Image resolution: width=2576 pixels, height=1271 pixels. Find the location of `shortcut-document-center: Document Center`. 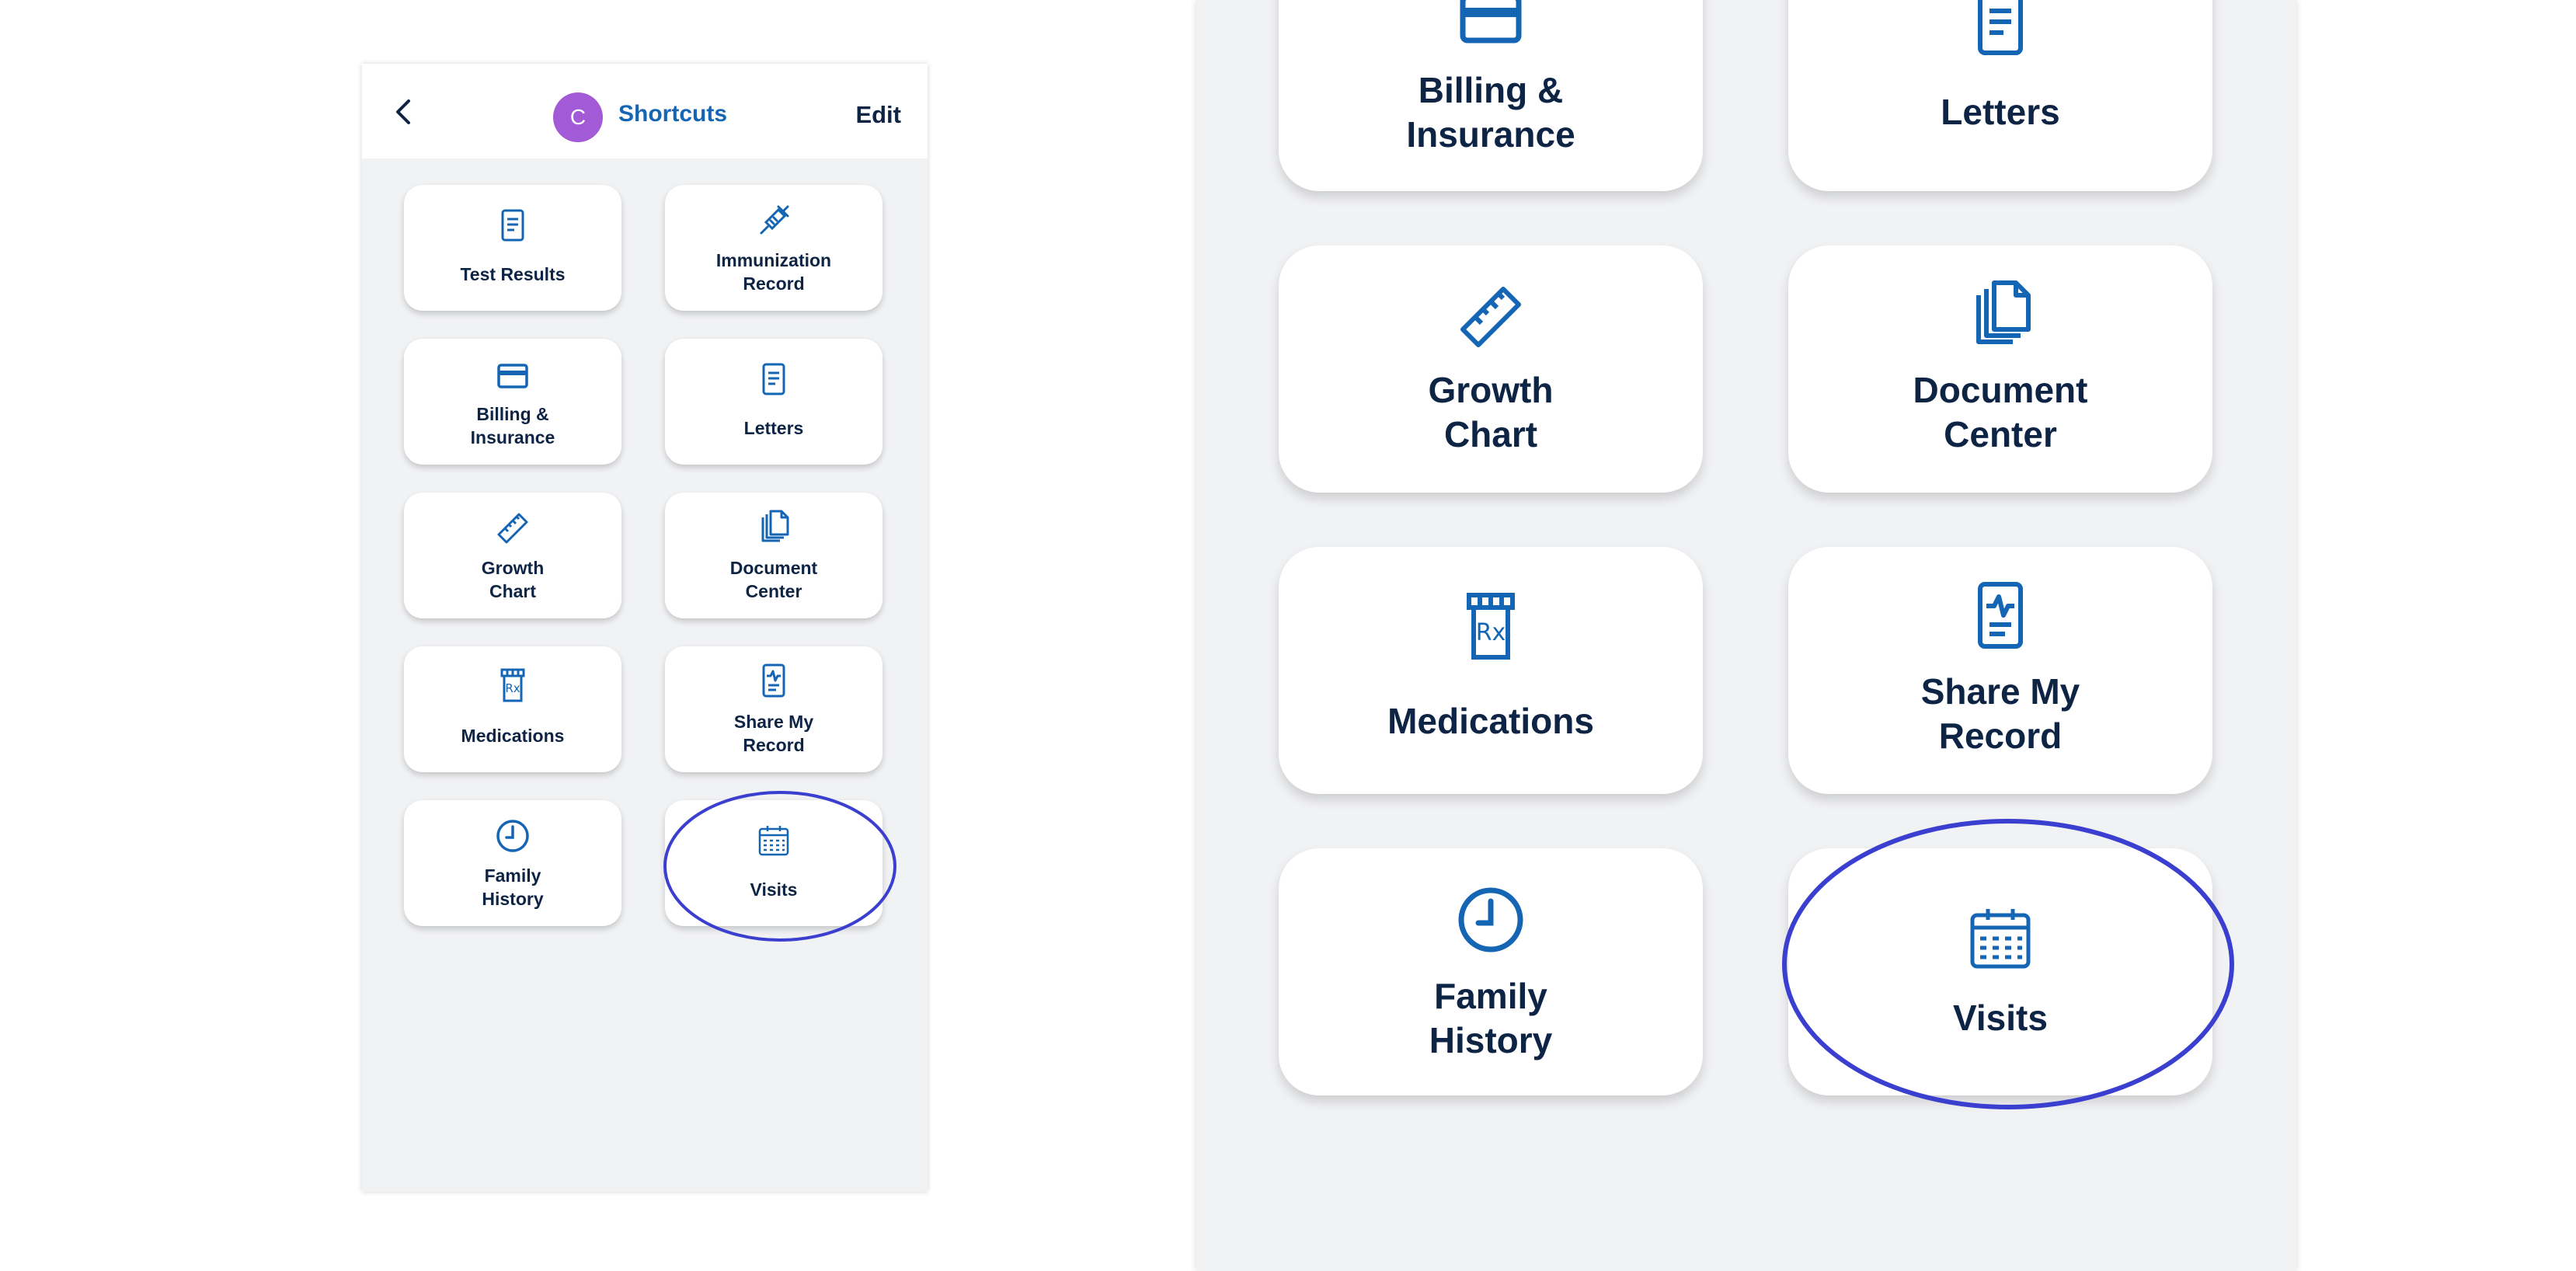

shortcut-document-center: Document Center is located at coordinates (773, 555).